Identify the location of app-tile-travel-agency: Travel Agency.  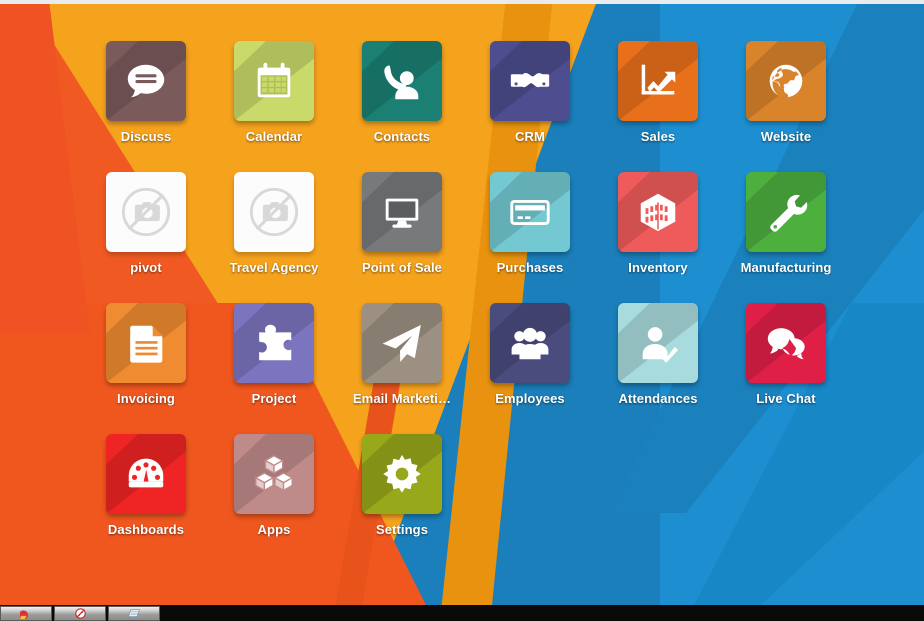
(274, 237).